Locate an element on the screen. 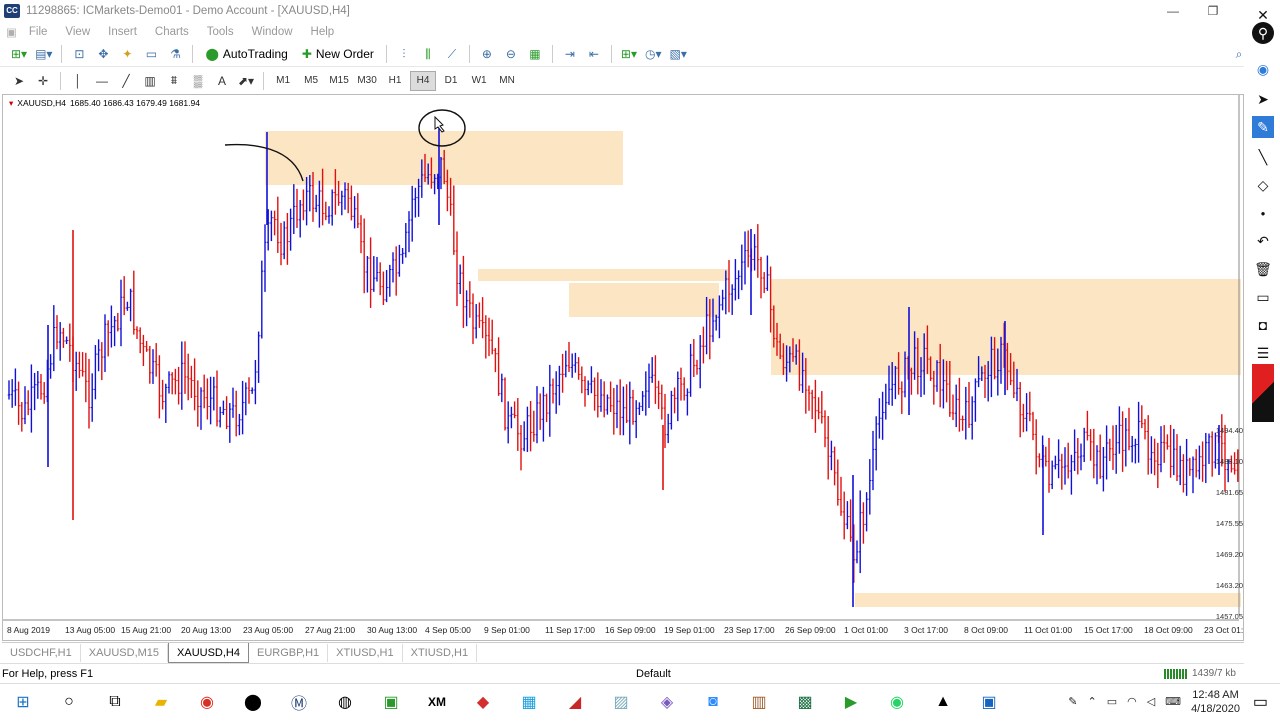 Image resolution: width=1280 pixels, height=721 pixels. menu-tools: Tools is located at coordinates (221, 32).